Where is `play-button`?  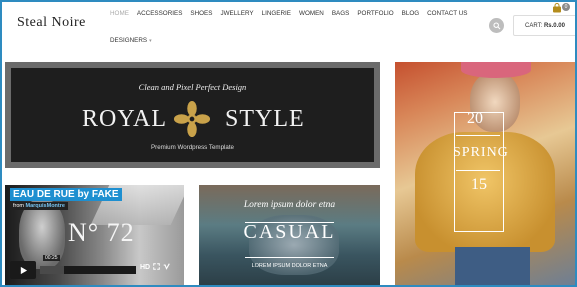
play-button is located at coordinates (23, 270).